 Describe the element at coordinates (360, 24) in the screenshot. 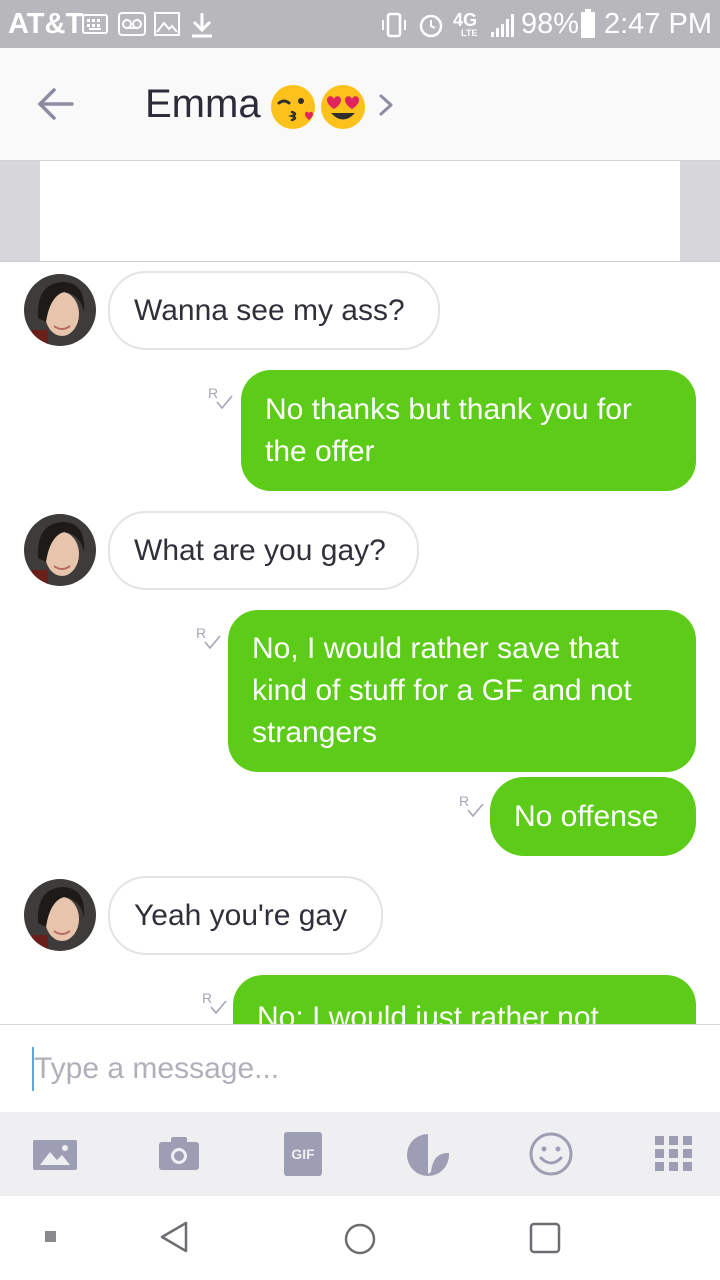

I see `status-bar: AT&T 4G LTE 98% 2:47 PM` at that location.